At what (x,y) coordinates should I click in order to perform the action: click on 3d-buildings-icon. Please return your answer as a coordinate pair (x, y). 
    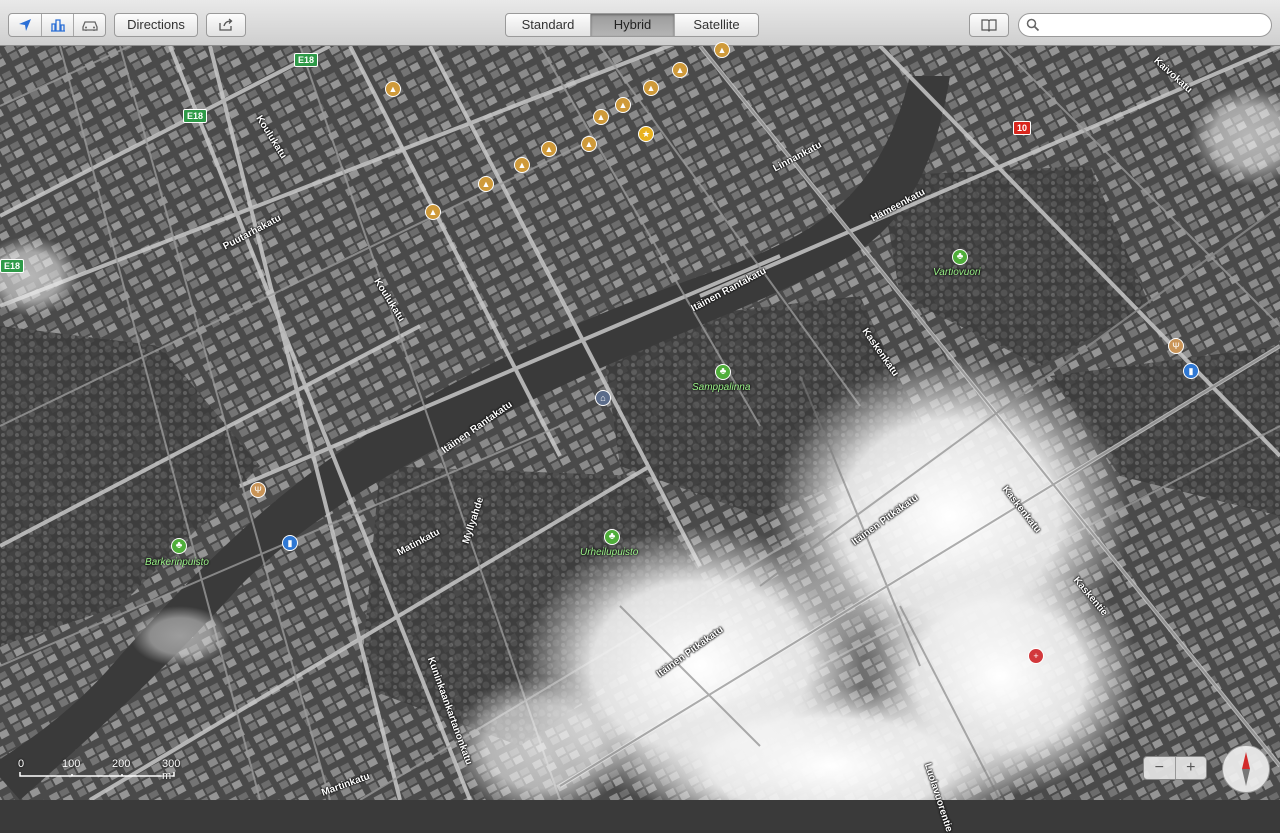
    Looking at the image, I should click on (57, 25).